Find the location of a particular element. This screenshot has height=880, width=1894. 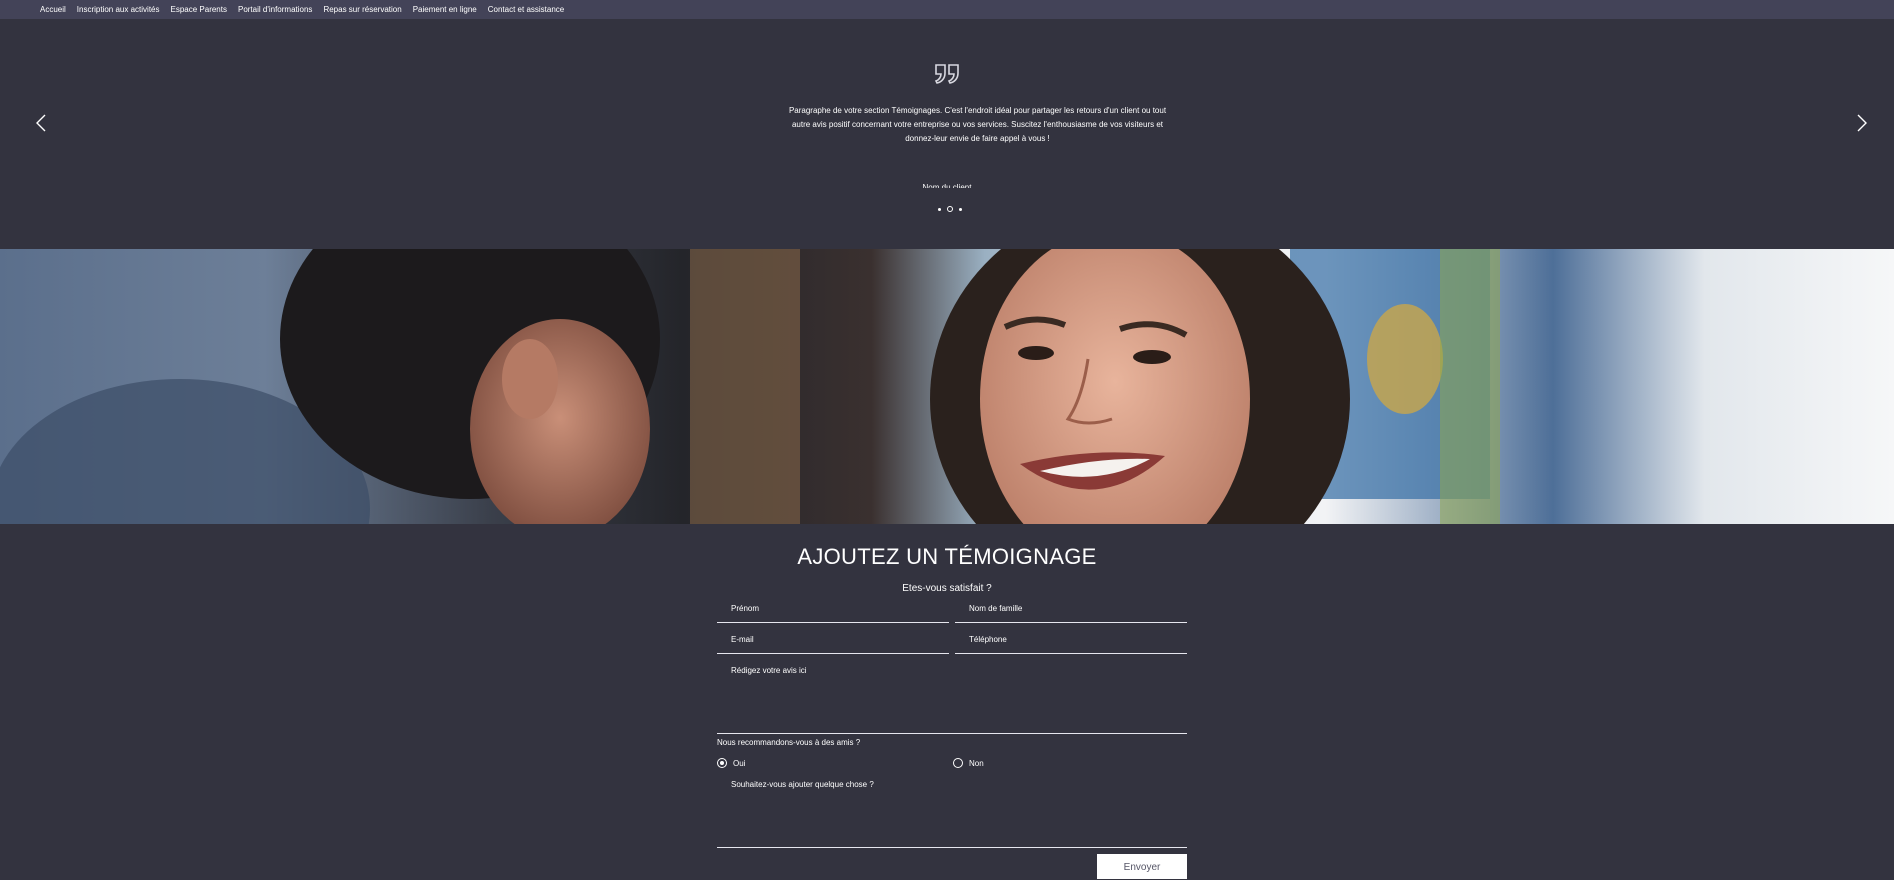

chevron-right-icon is located at coordinates (1861, 123).